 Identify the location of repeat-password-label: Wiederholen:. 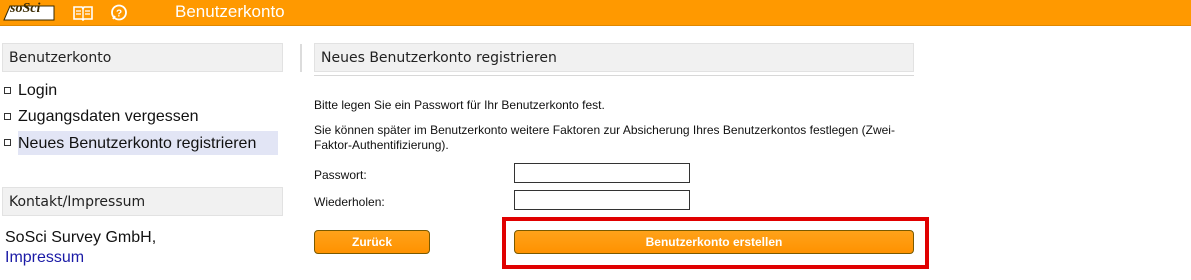
(349, 202).